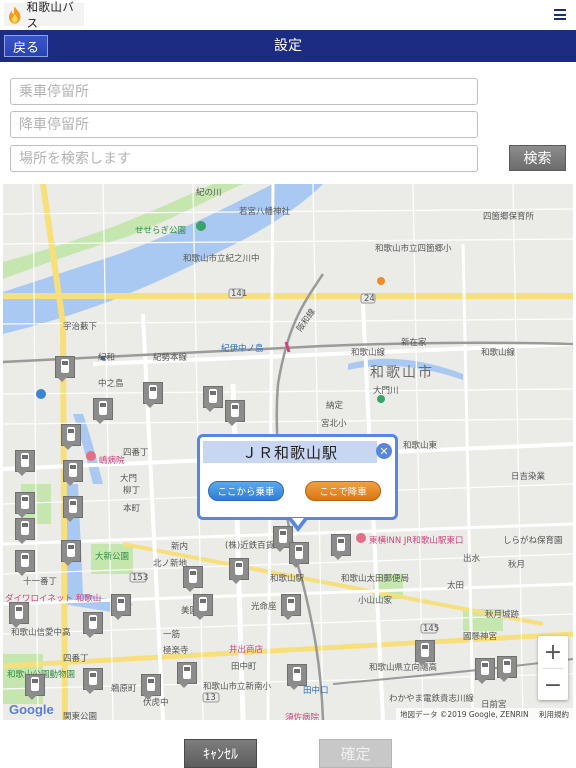  What do you see at coordinates (416, 541) in the screenshot?
I see `map-label: 東横INN JR和歌山駅東口` at bounding box center [416, 541].